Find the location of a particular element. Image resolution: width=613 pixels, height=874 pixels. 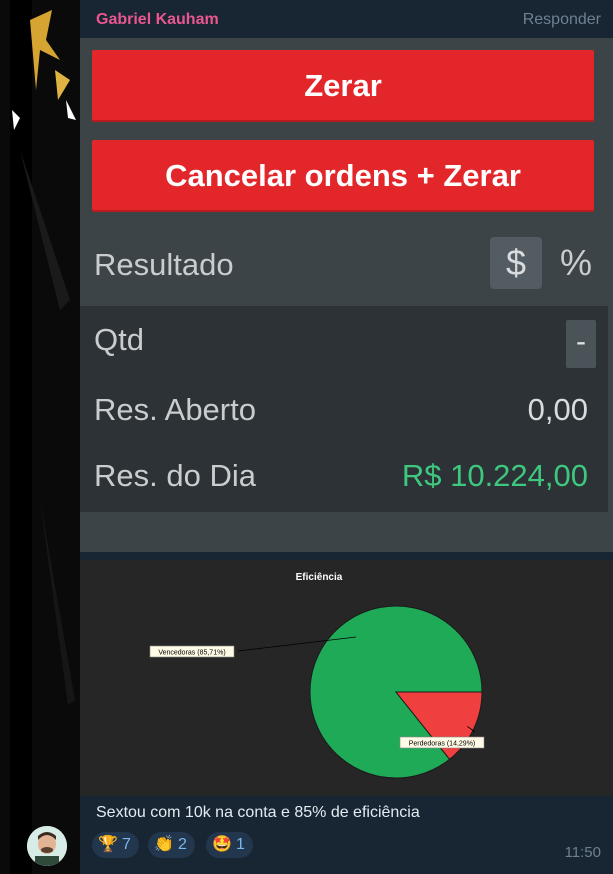

reaction-count: 2 is located at coordinates (182, 844).